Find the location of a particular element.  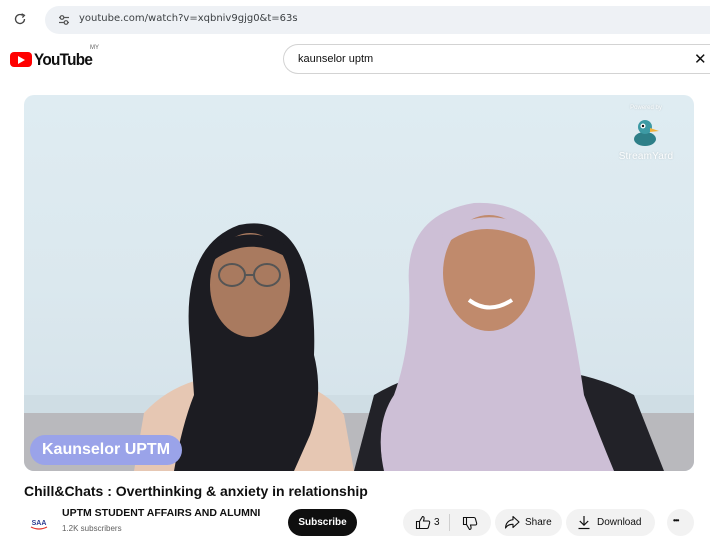

subscribe-button: Subscribe is located at coordinates (322, 522).